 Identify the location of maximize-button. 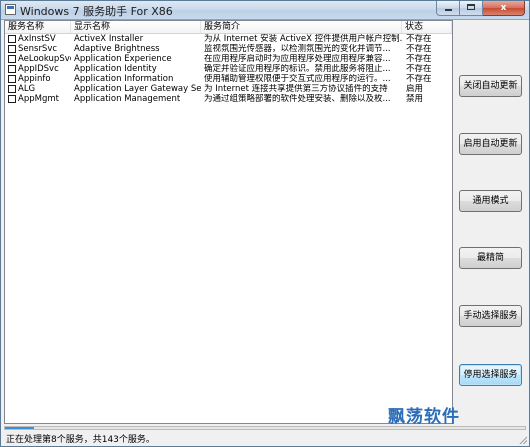
(471, 8).